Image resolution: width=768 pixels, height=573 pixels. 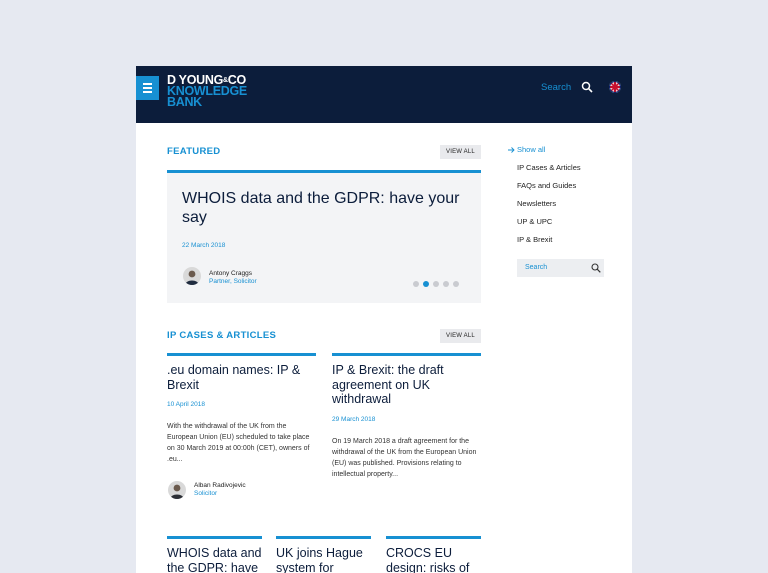 I want to click on article-date: 10 April 2018, so click(x=186, y=404).